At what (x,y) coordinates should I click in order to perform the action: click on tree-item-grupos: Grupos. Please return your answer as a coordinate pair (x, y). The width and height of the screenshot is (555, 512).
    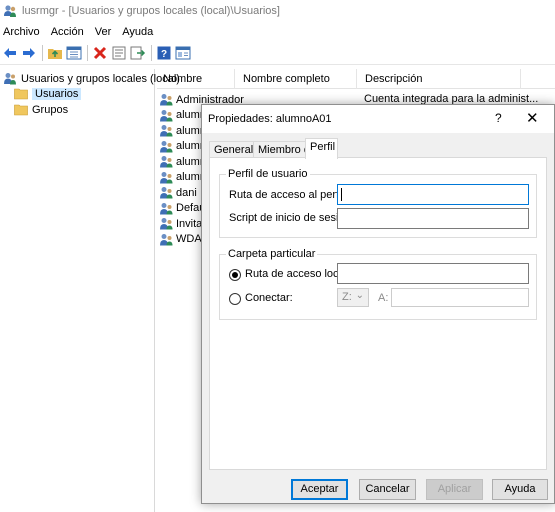
    Looking at the image, I should click on (41, 109).